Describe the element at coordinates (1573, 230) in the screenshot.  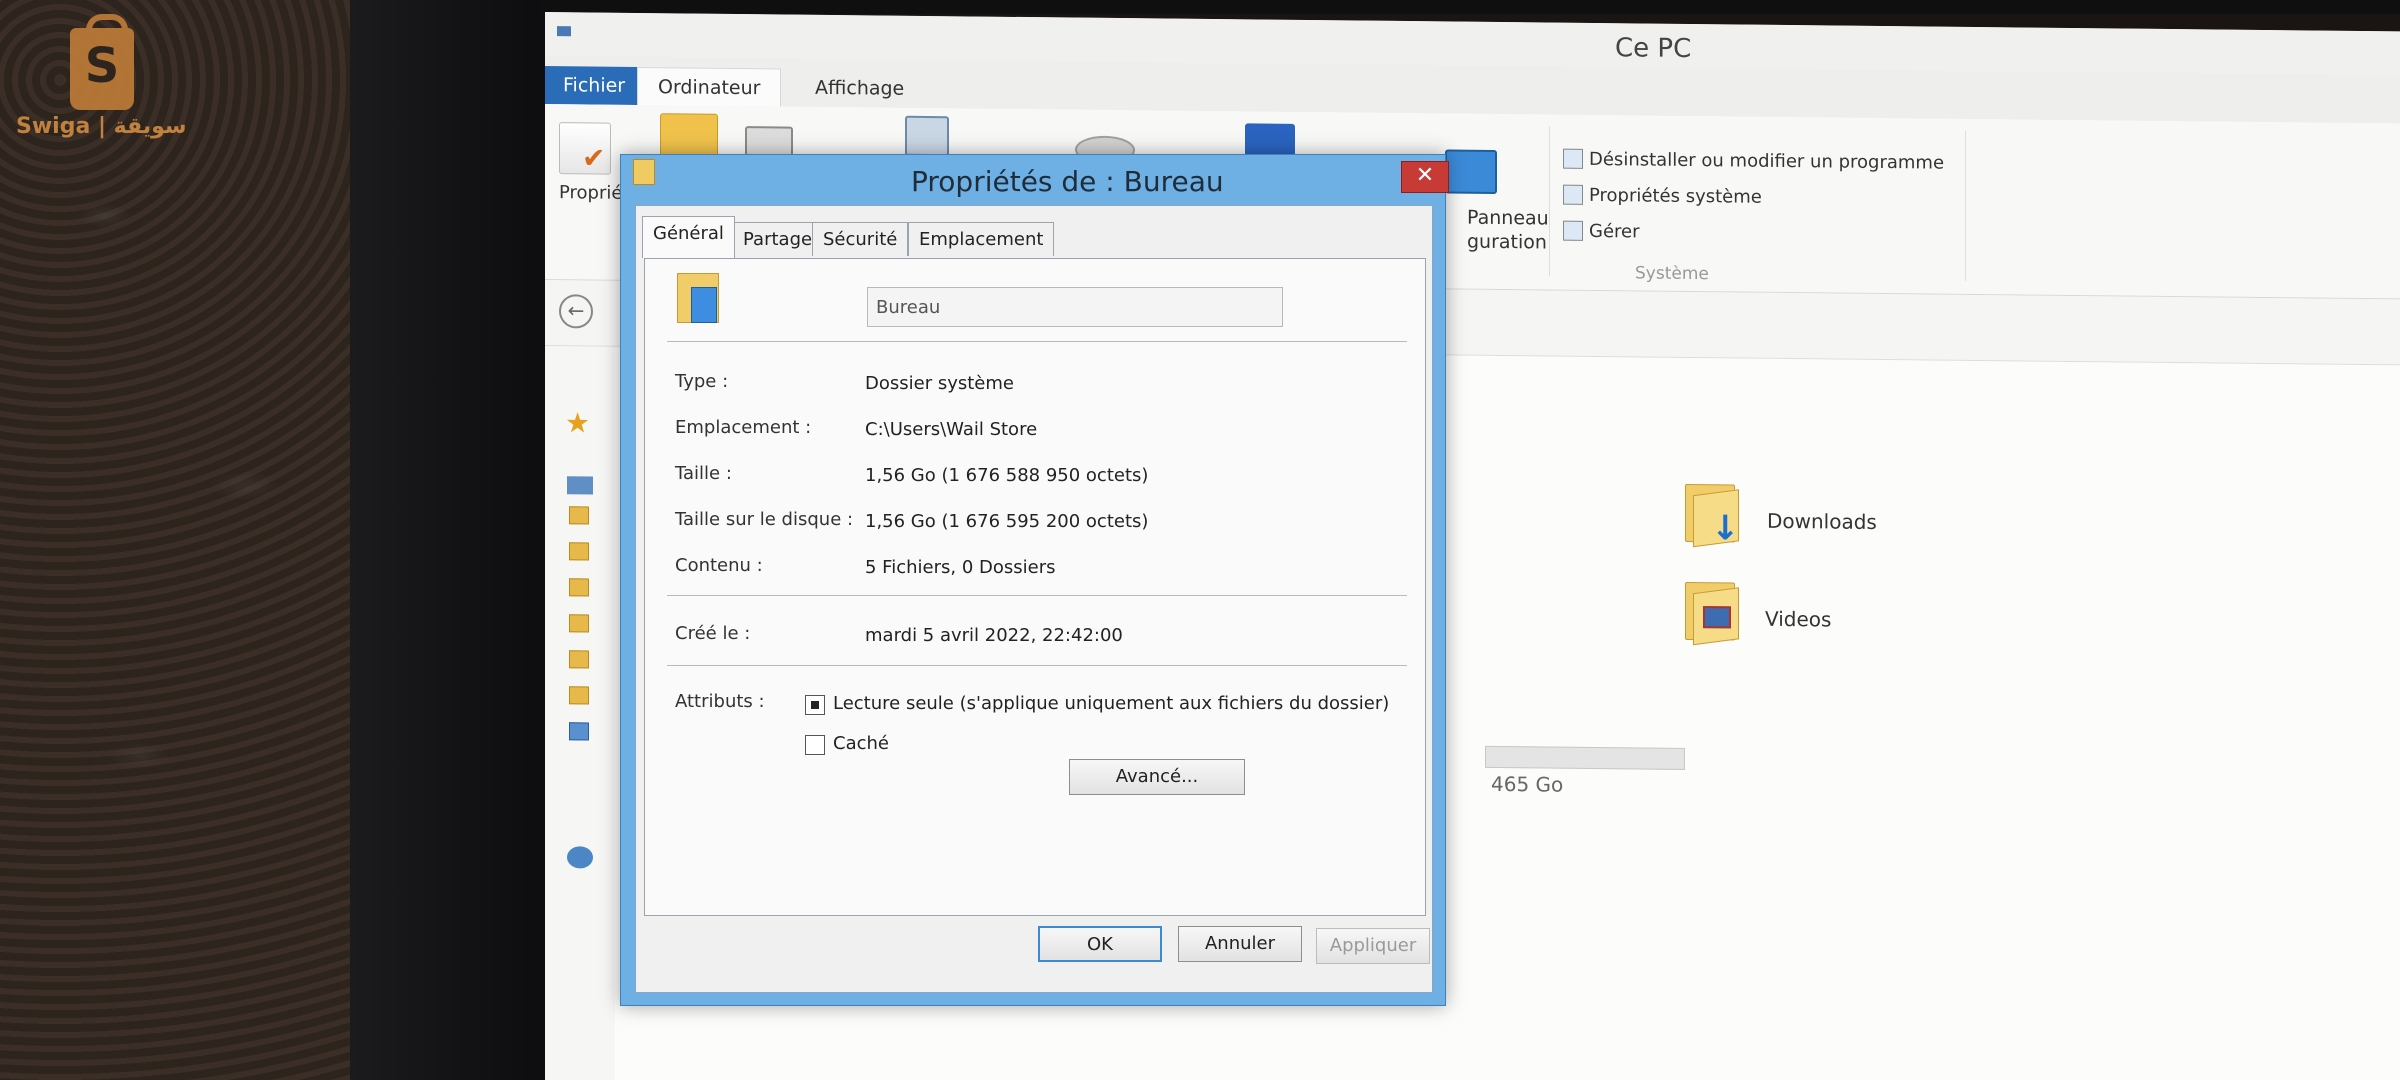
I see `manage-icon` at that location.